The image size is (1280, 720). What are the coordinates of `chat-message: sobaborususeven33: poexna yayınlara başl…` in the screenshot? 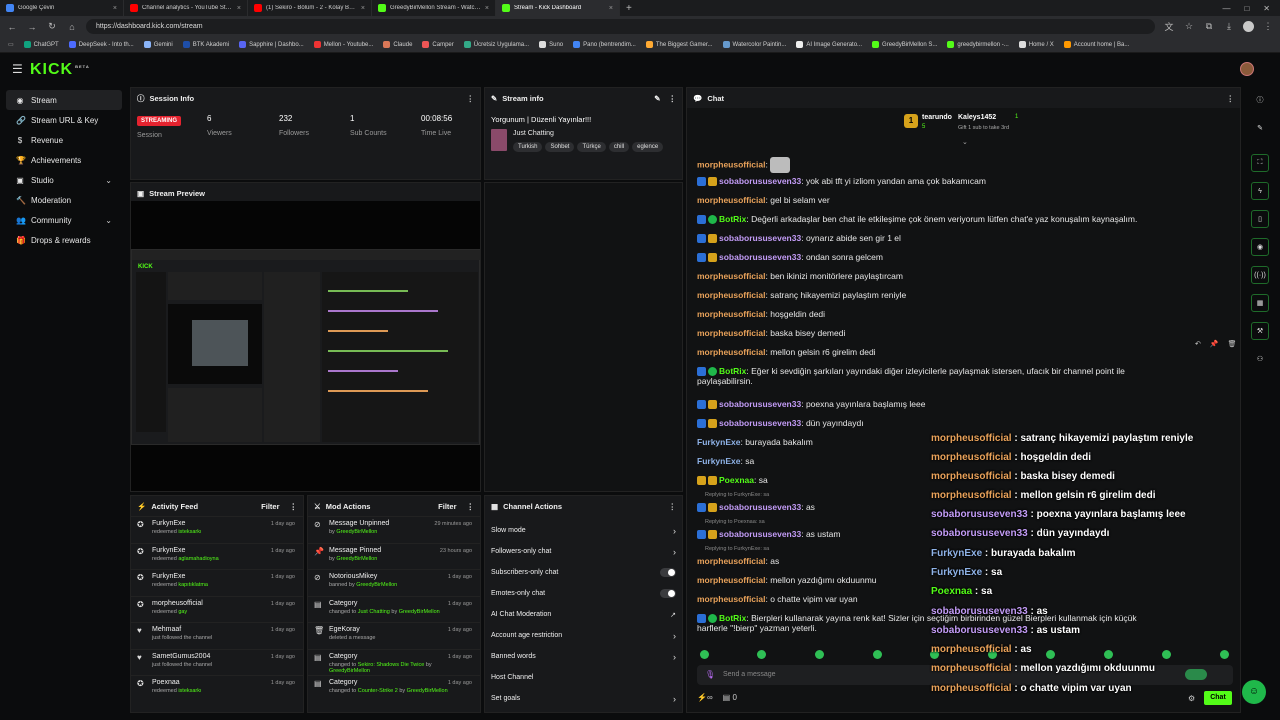 It's located at (811, 404).